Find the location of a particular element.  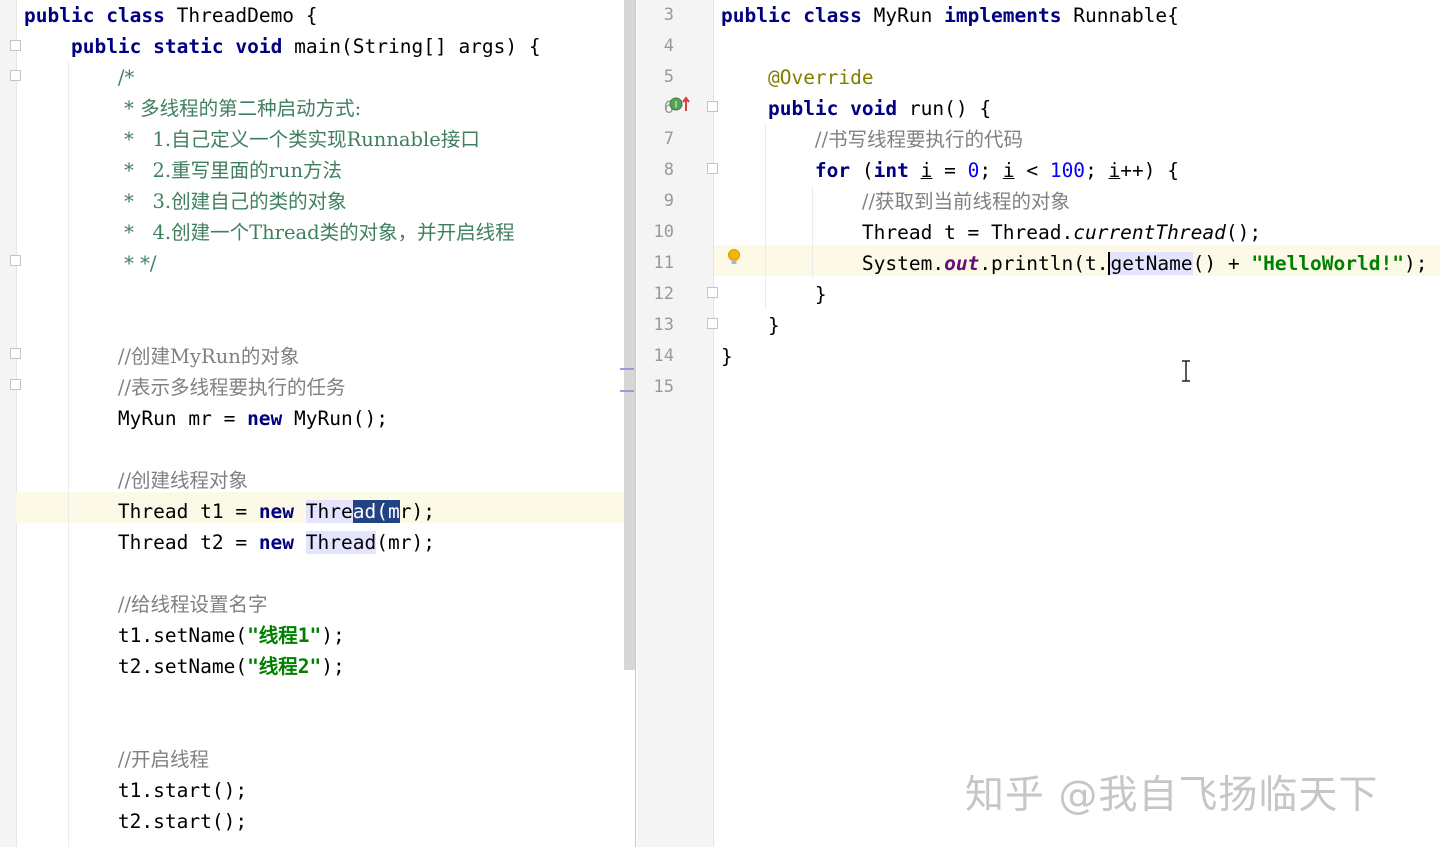

code-line: t2.setName("线程2"); is located at coordinates (282, 666).